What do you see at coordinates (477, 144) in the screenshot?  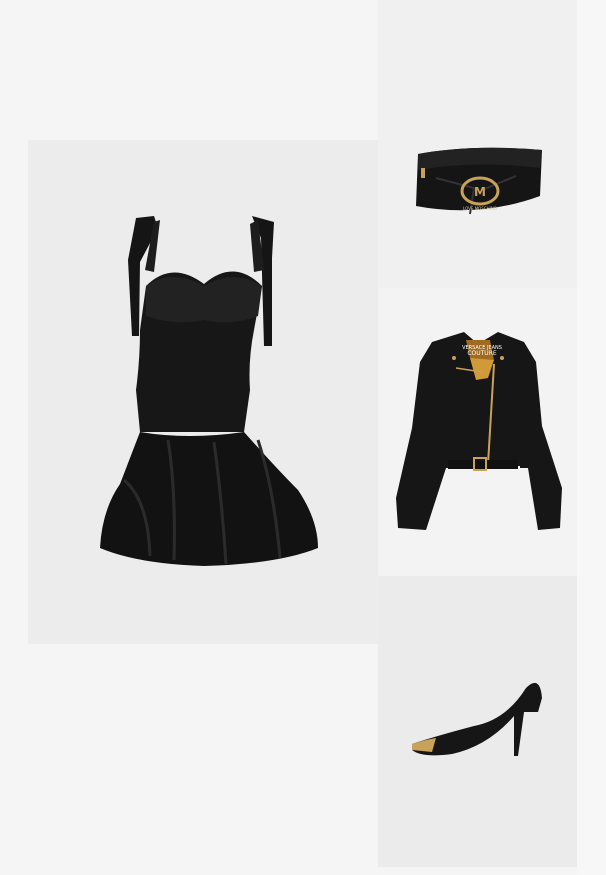 I see `belt-bag-product-tile: M LOVE MOSCHINO` at bounding box center [477, 144].